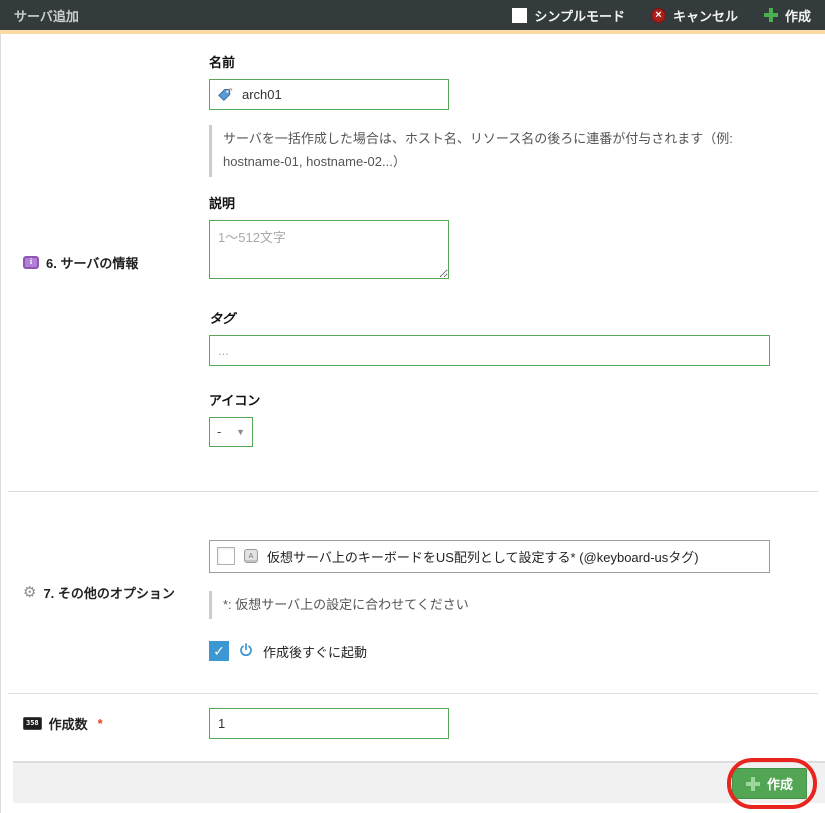 Image resolution: width=825 pixels, height=813 pixels. I want to click on name-input-wrap, so click(329, 94).